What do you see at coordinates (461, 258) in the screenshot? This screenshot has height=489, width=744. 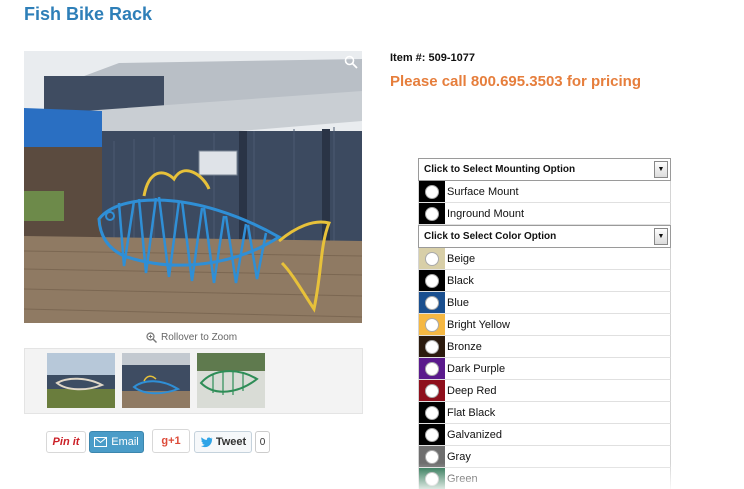 I see `color-option-label: Beige` at bounding box center [461, 258].